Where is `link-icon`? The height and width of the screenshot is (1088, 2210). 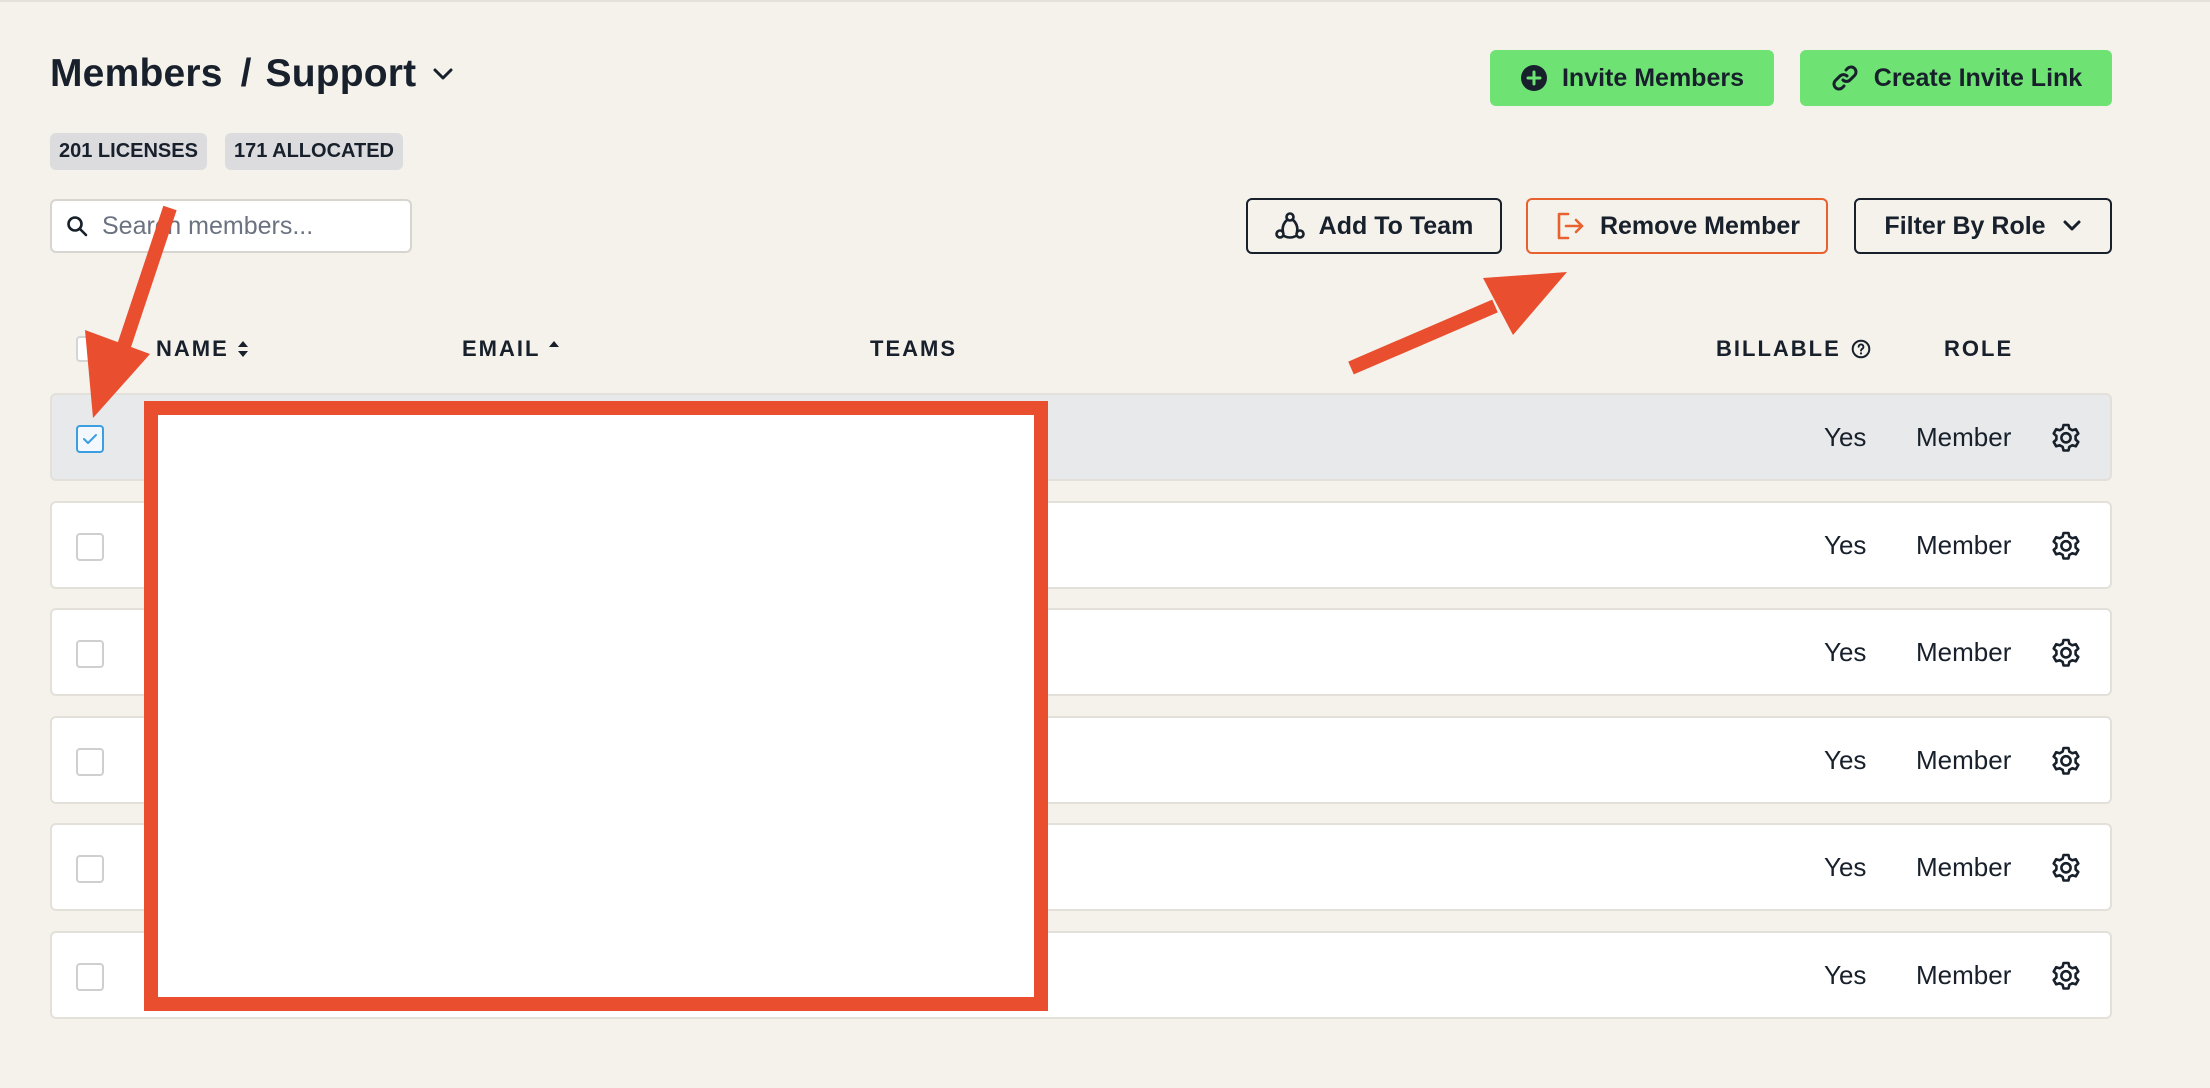 link-icon is located at coordinates (1845, 78).